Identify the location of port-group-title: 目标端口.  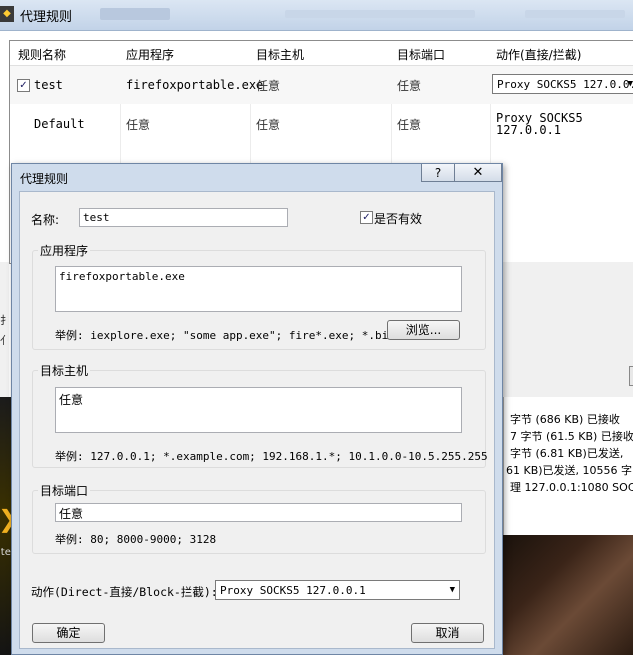
(64, 490).